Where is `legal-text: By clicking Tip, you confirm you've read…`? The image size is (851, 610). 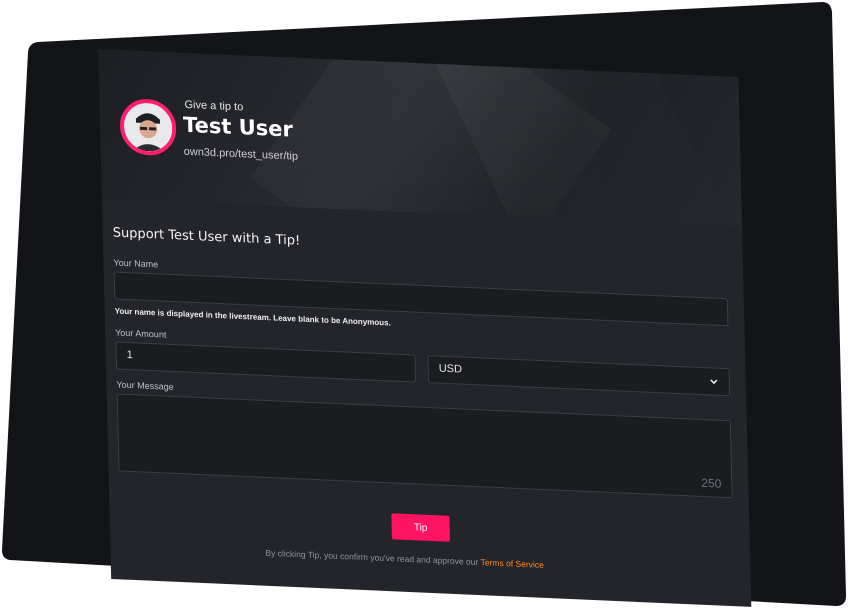
legal-text: By clicking Tip, you confirm you've read… is located at coordinates (372, 557).